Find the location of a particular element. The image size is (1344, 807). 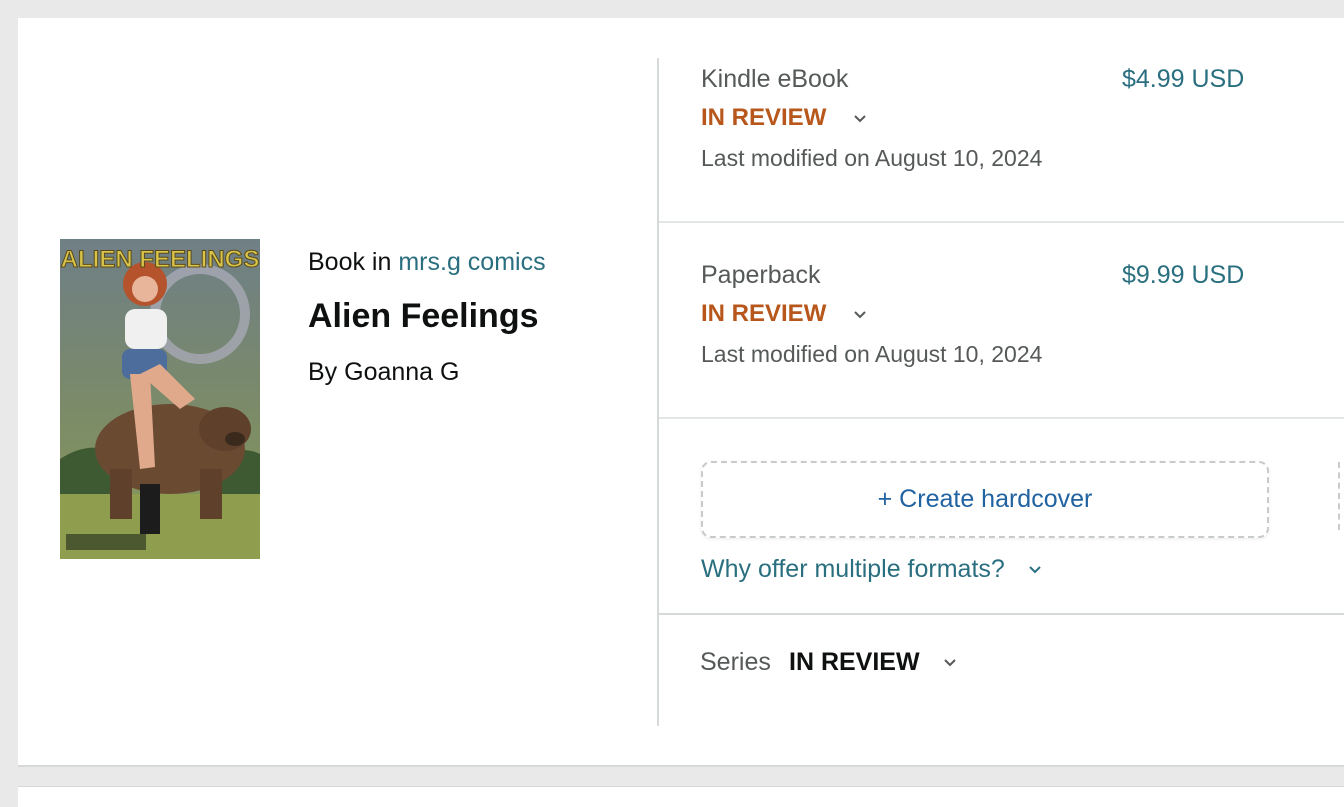

book-in-prefix: Book in is located at coordinates (350, 262).